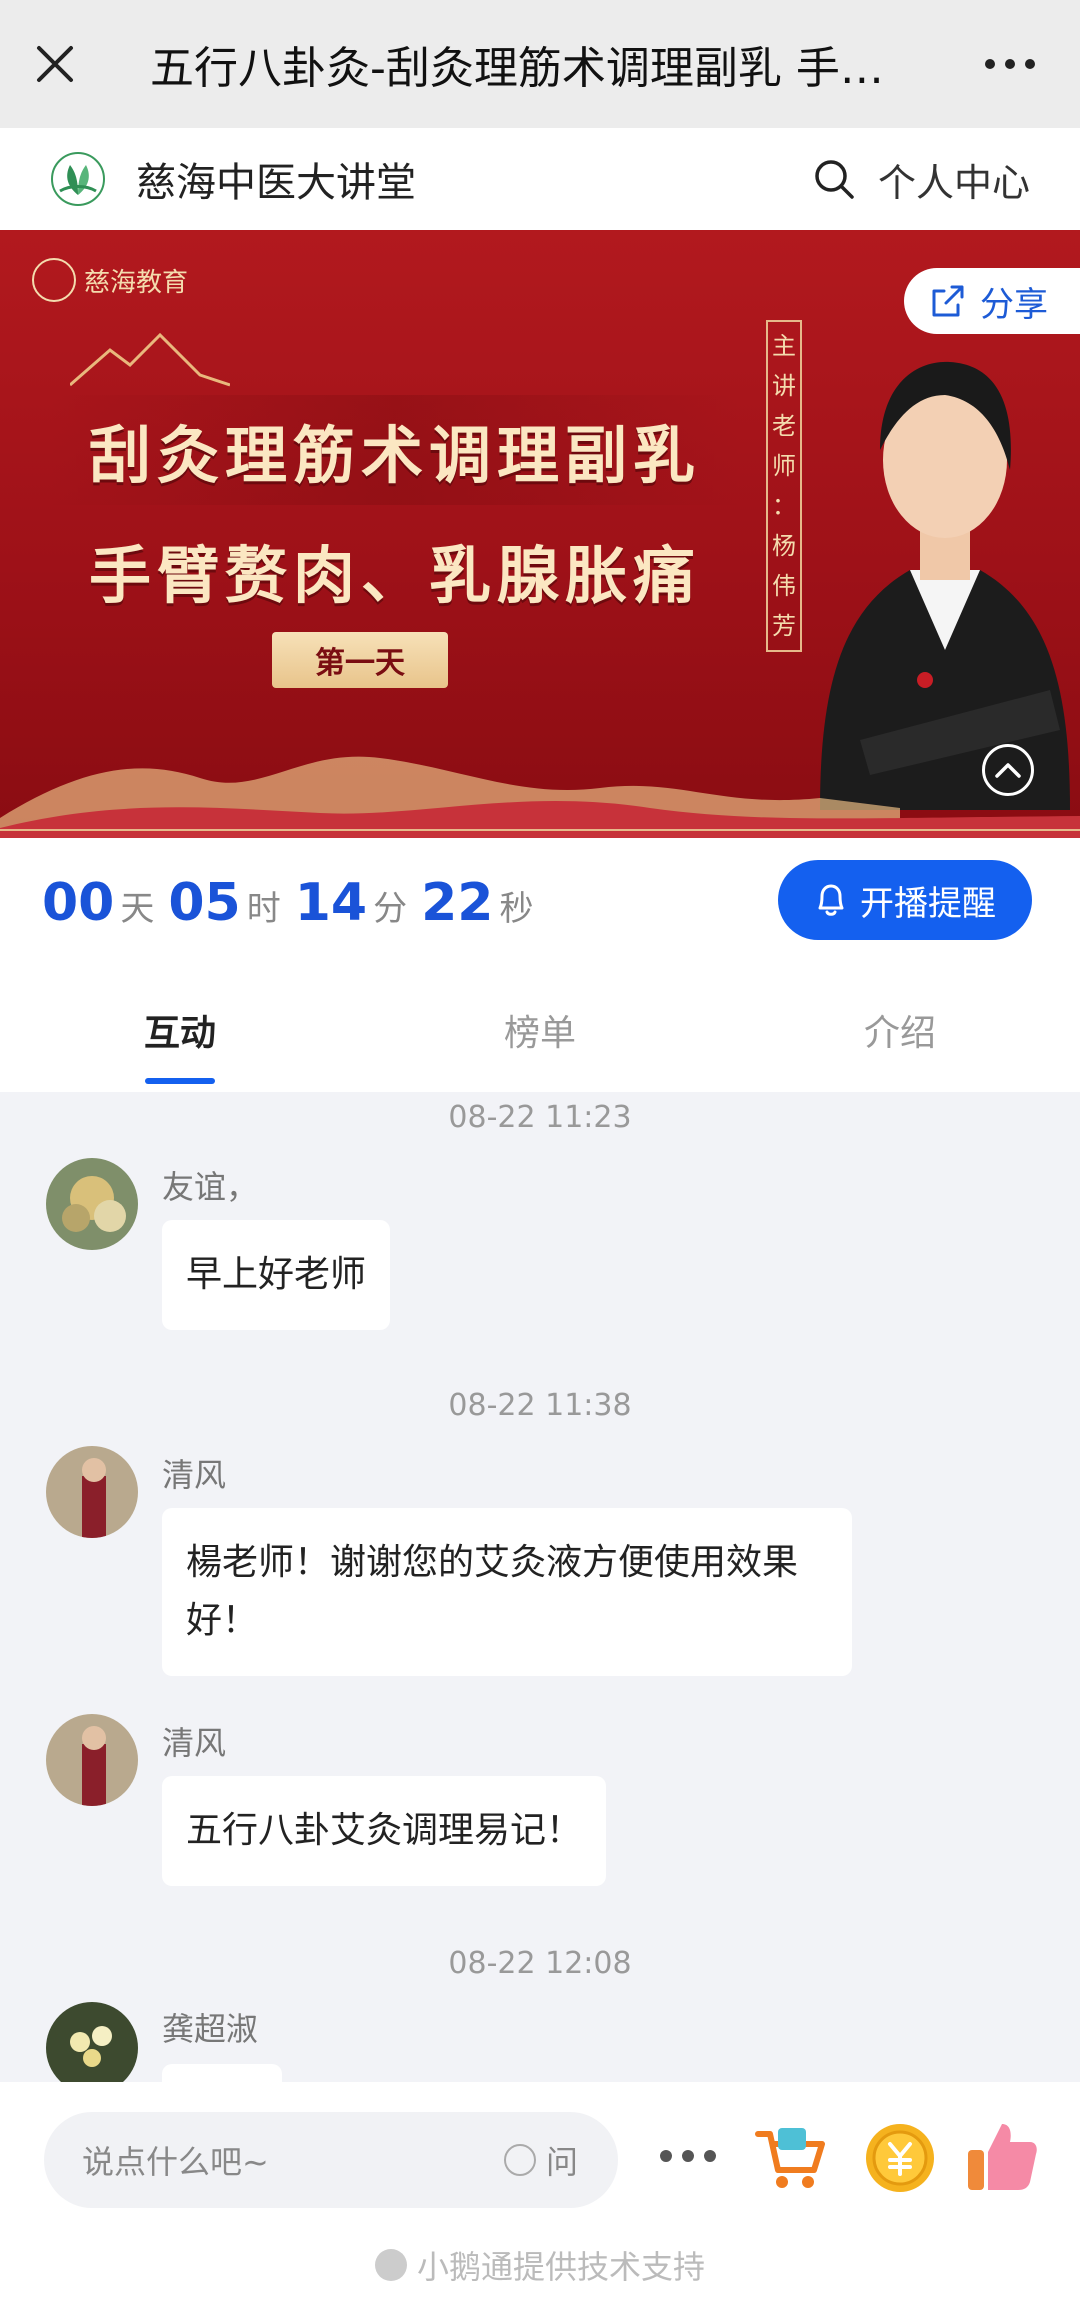 This screenshot has width=1080, height=2316. Describe the element at coordinates (790, 2158) in the screenshot. I see `shopping-cart-icon` at that location.